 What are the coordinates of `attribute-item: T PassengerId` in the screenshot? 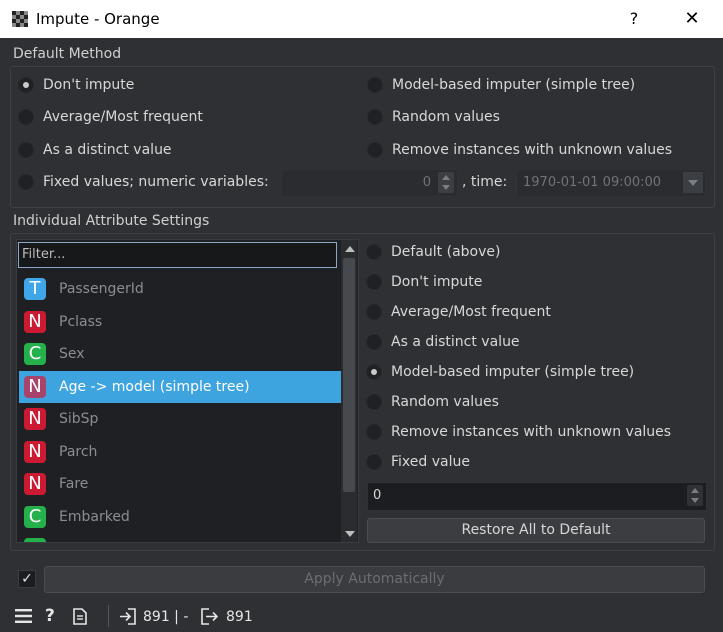 It's located at (180, 289).